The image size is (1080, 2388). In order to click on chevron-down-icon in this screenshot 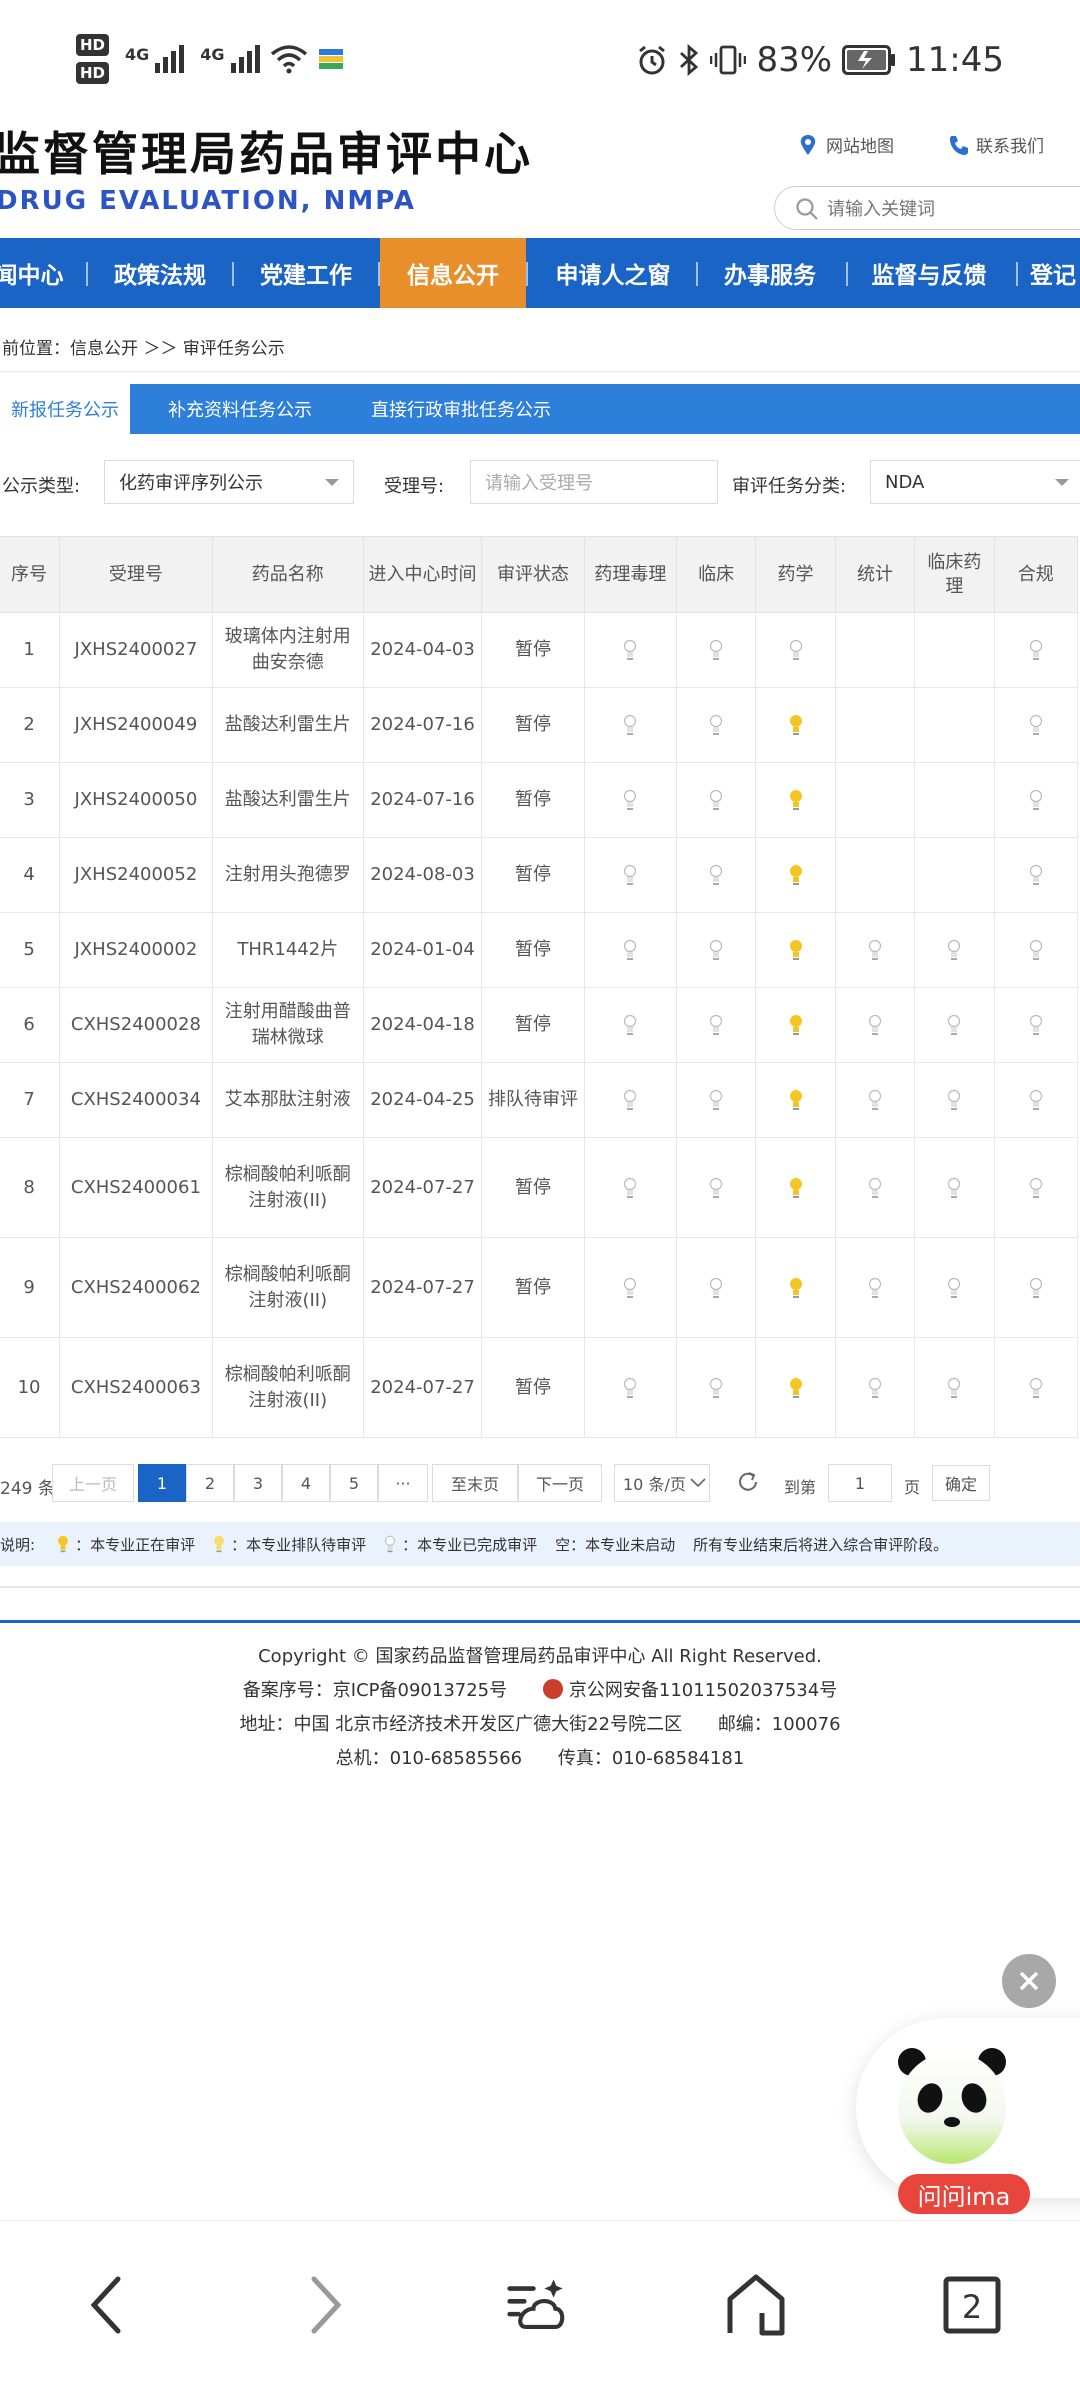, I will do `click(698, 1483)`.